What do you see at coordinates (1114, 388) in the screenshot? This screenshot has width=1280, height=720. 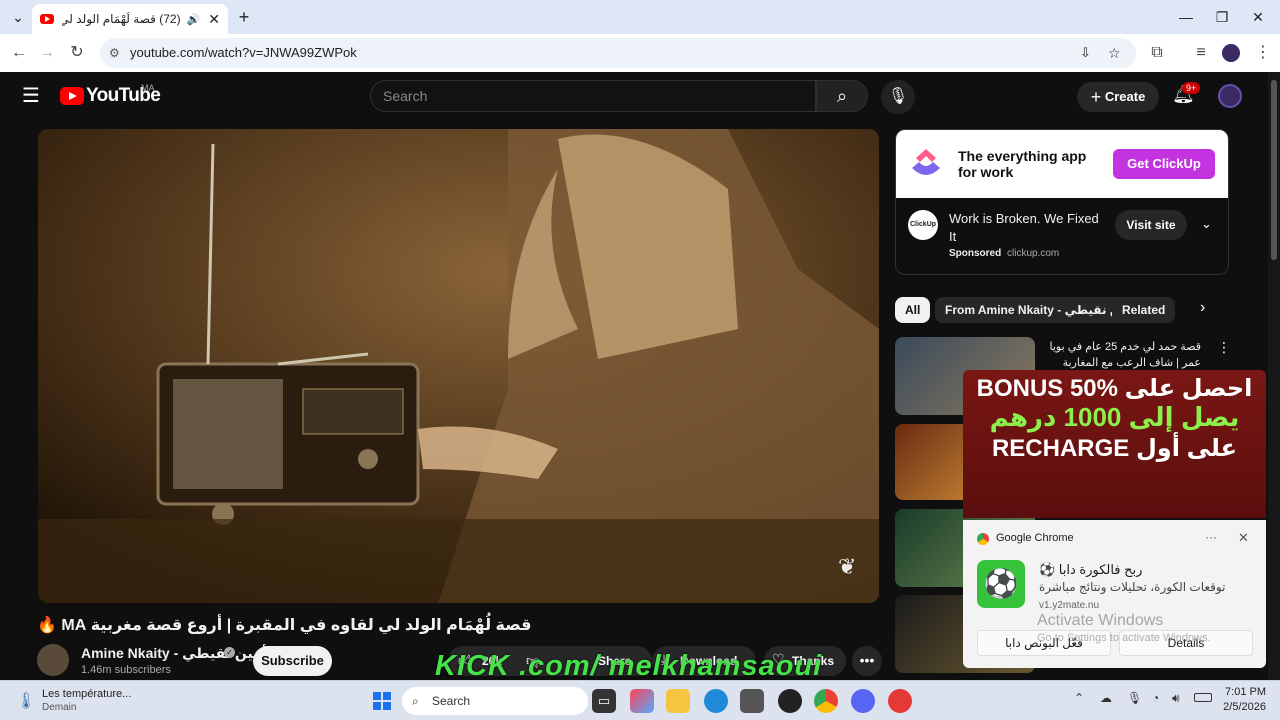 I see `promo-line-1: احصل على BONUS 50%` at bounding box center [1114, 388].